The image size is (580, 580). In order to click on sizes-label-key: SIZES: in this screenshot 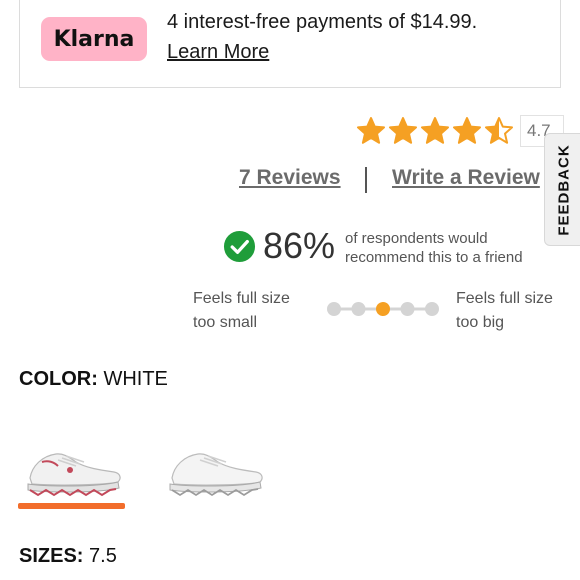, I will do `click(51, 556)`.